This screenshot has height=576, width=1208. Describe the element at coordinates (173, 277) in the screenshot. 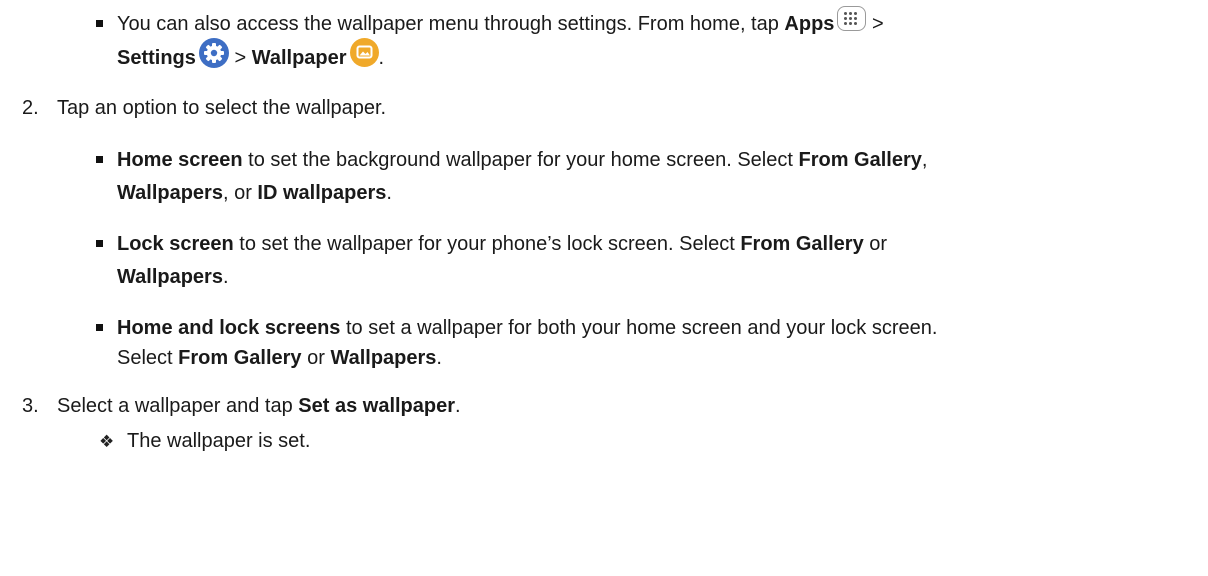

I see `bullet-lock-line2: Wallpapers.` at that location.